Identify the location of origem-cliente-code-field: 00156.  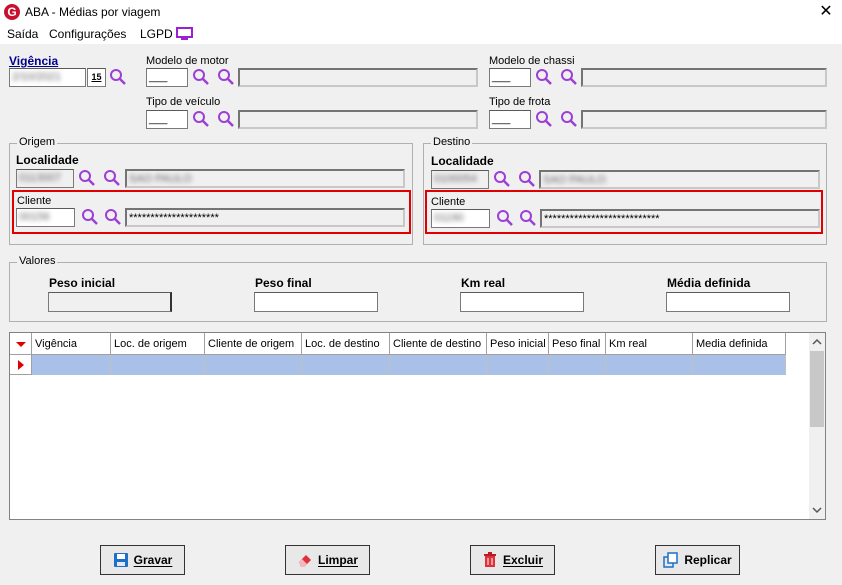
(45, 217).